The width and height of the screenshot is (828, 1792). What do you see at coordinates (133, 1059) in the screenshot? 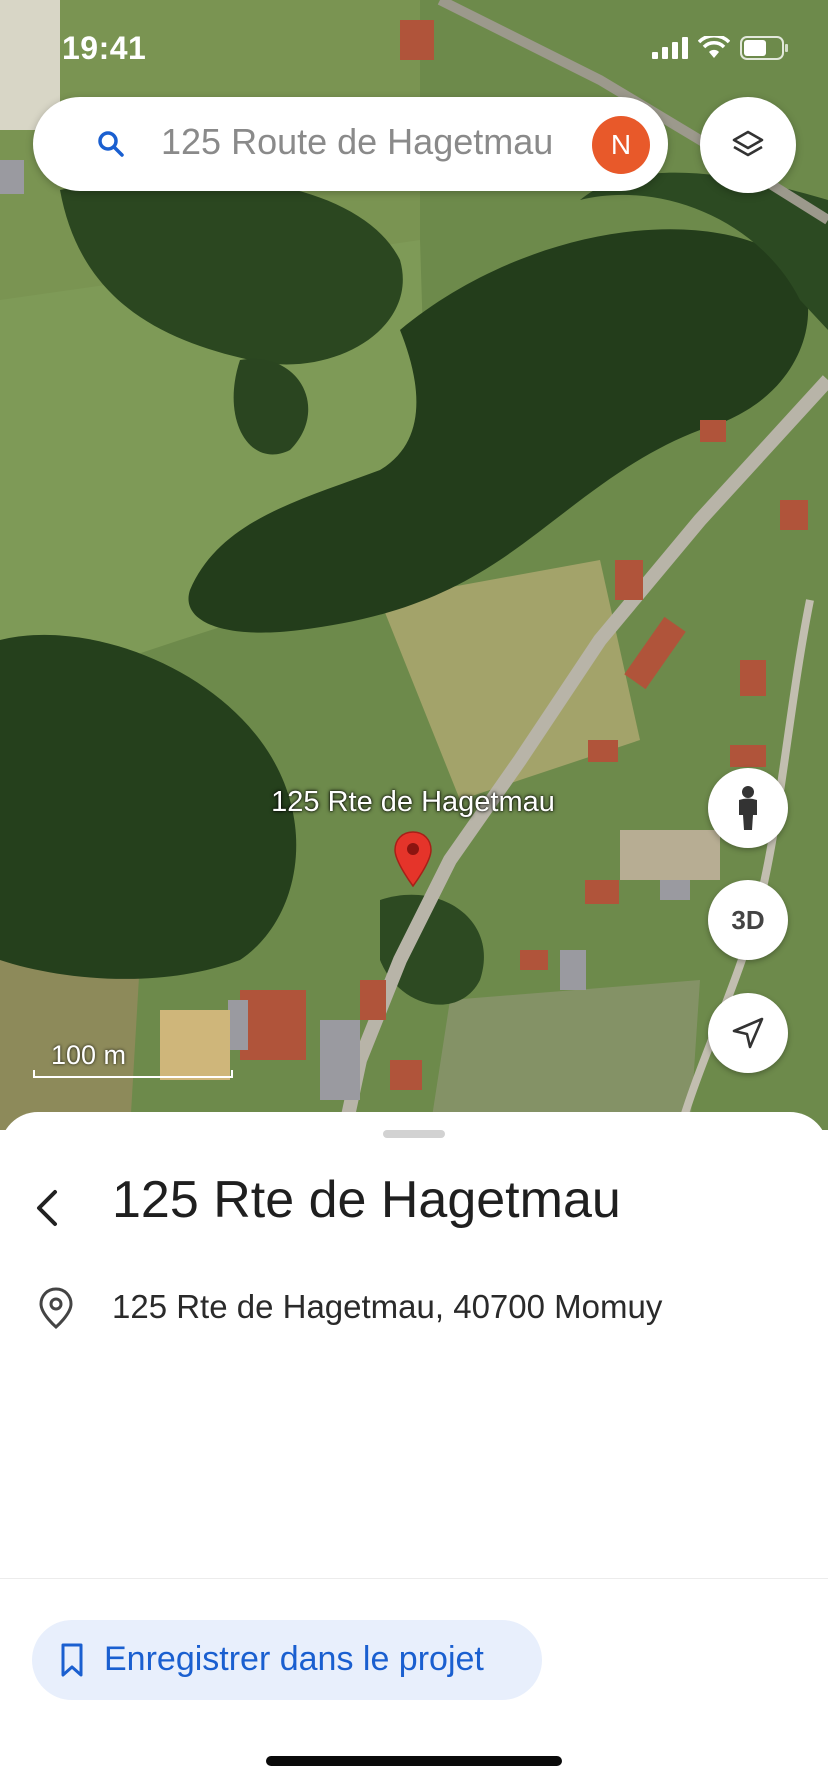
I see `map-scale: 100 m` at bounding box center [133, 1059].